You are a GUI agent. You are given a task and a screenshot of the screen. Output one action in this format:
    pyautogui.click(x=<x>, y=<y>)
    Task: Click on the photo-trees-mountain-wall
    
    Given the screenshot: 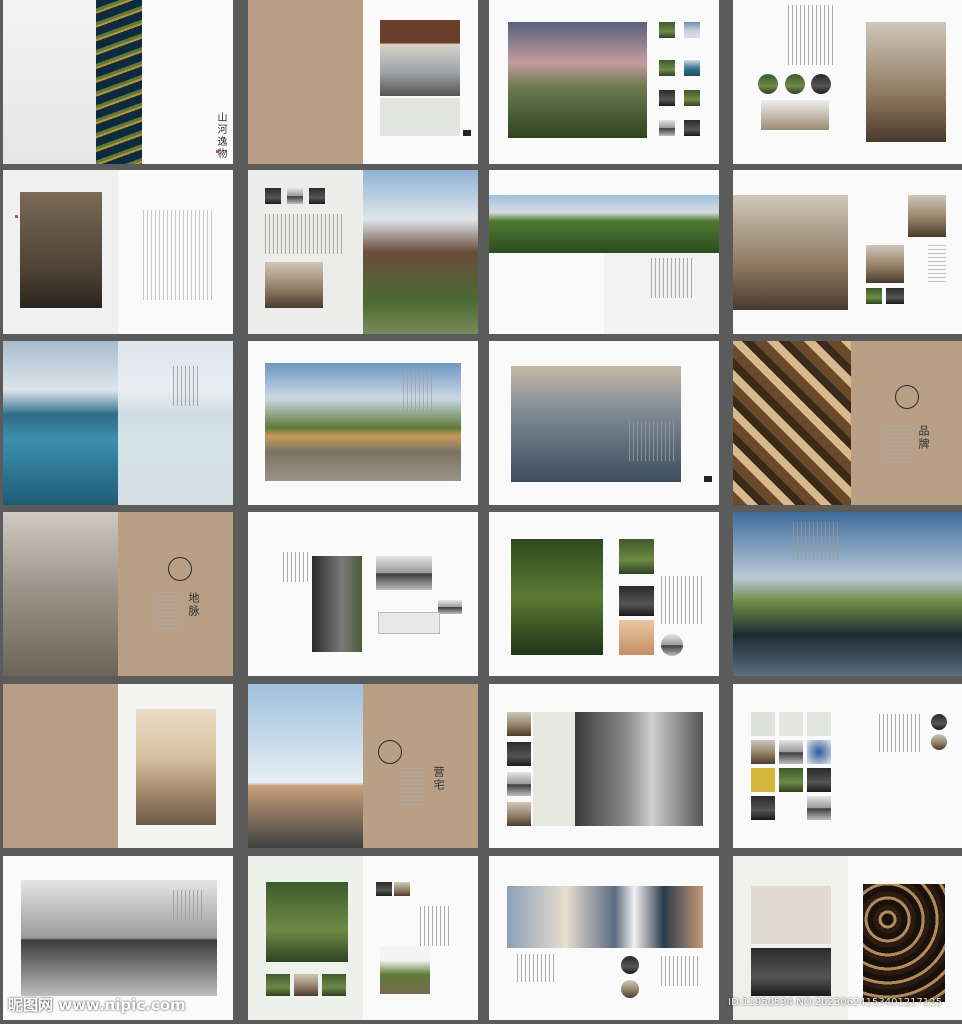 What is the action you would take?
    pyautogui.click(x=305, y=766)
    